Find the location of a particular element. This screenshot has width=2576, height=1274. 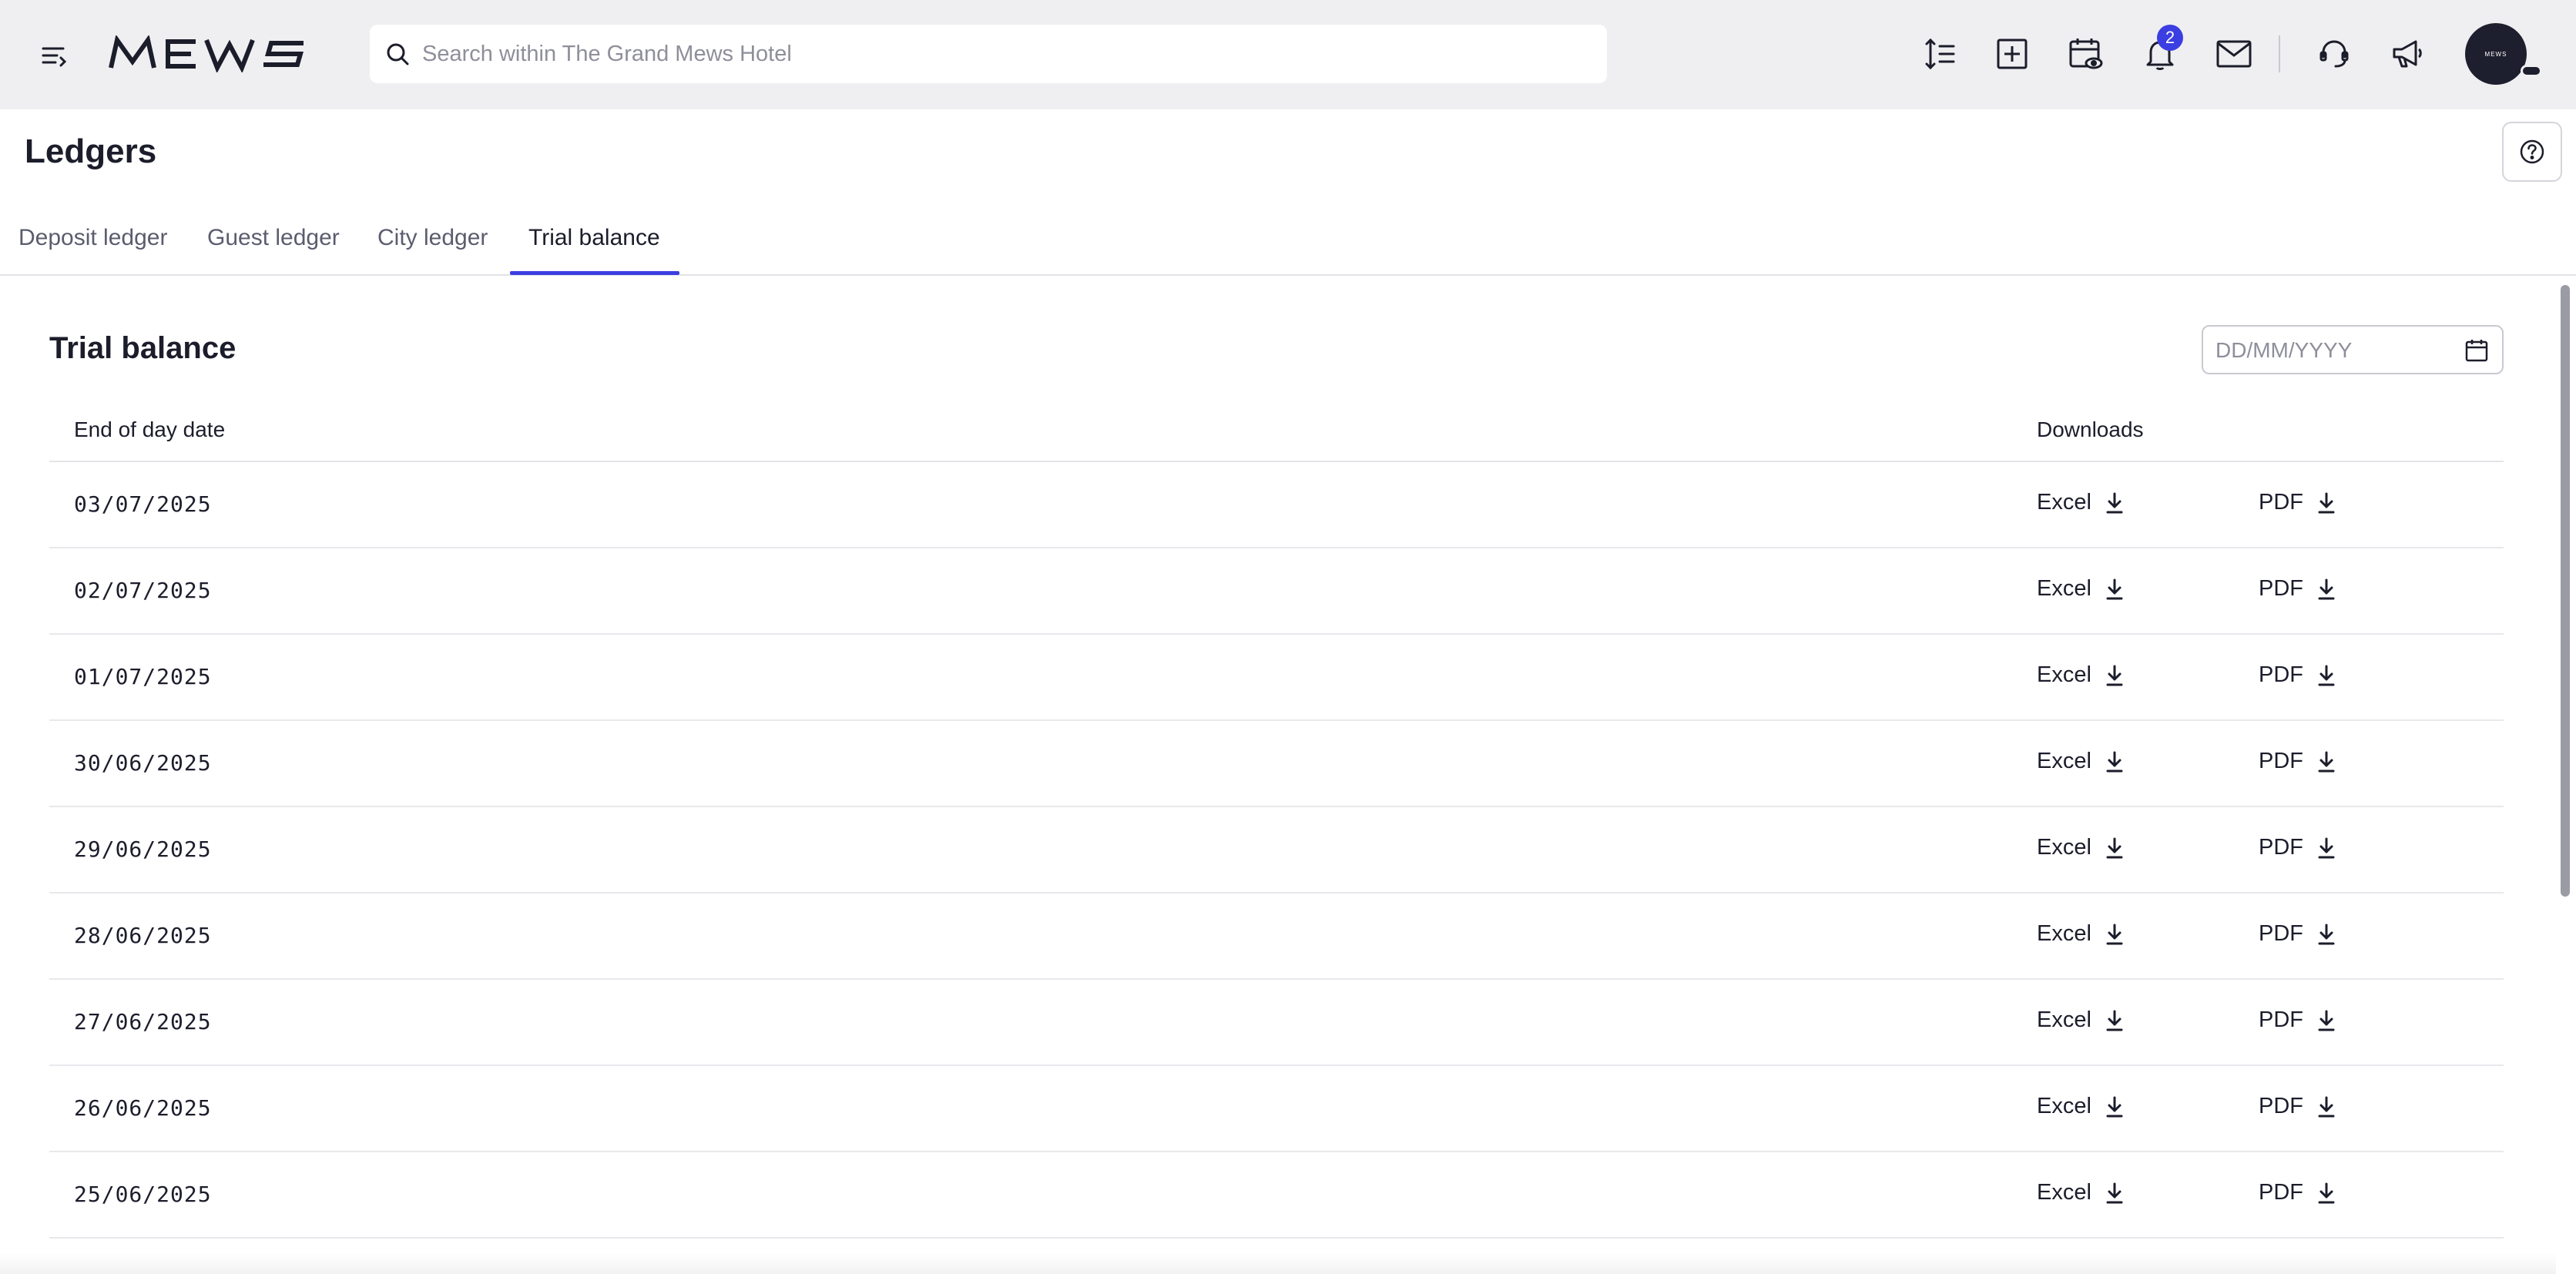

notification-badge: 2 is located at coordinates (2170, 38).